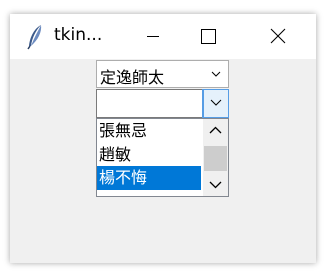  I want to click on combobox-2-dropdown-button, so click(215, 103).